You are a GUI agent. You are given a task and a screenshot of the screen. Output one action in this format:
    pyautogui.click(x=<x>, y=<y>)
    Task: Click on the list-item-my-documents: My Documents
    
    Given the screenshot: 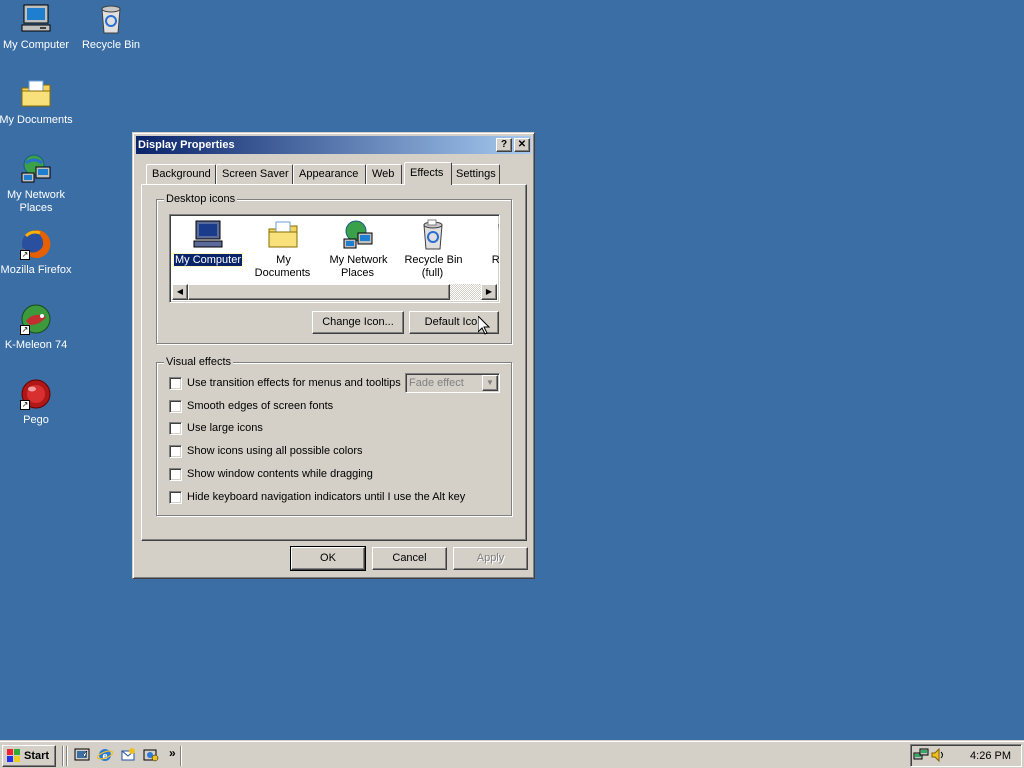 What is the action you would take?
    pyautogui.click(x=283, y=249)
    